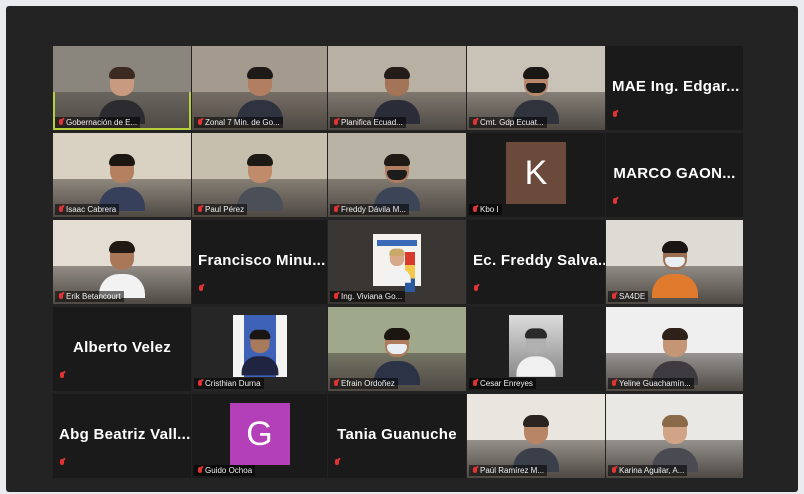  Describe the element at coordinates (489, 209) in the screenshot. I see `participant-name-label: Kbo I` at that location.